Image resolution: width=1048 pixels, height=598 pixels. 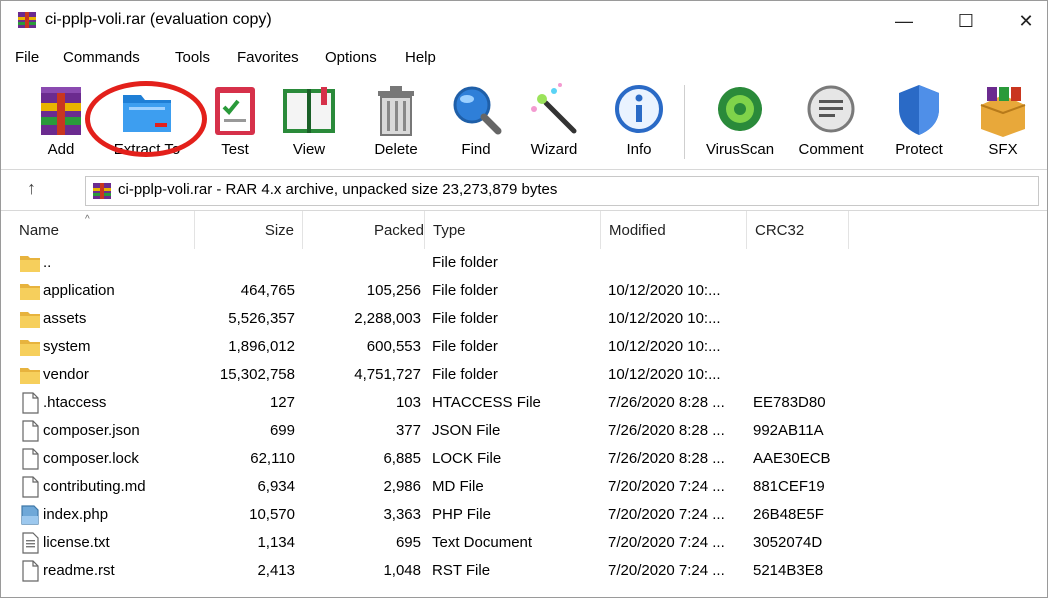 I want to click on file-type: PHP File, so click(x=461, y=514).